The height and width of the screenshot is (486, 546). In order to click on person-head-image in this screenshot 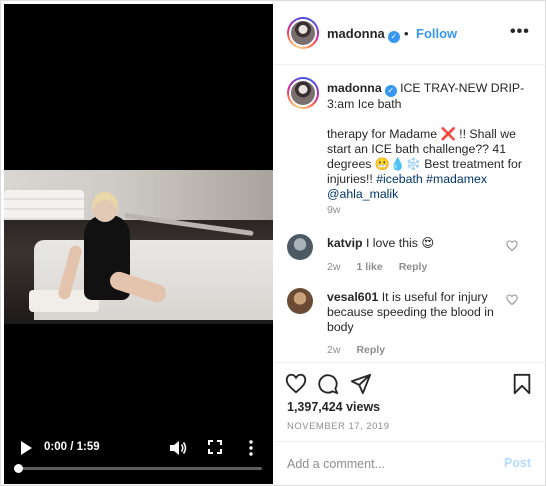, I will do `click(105, 207)`.